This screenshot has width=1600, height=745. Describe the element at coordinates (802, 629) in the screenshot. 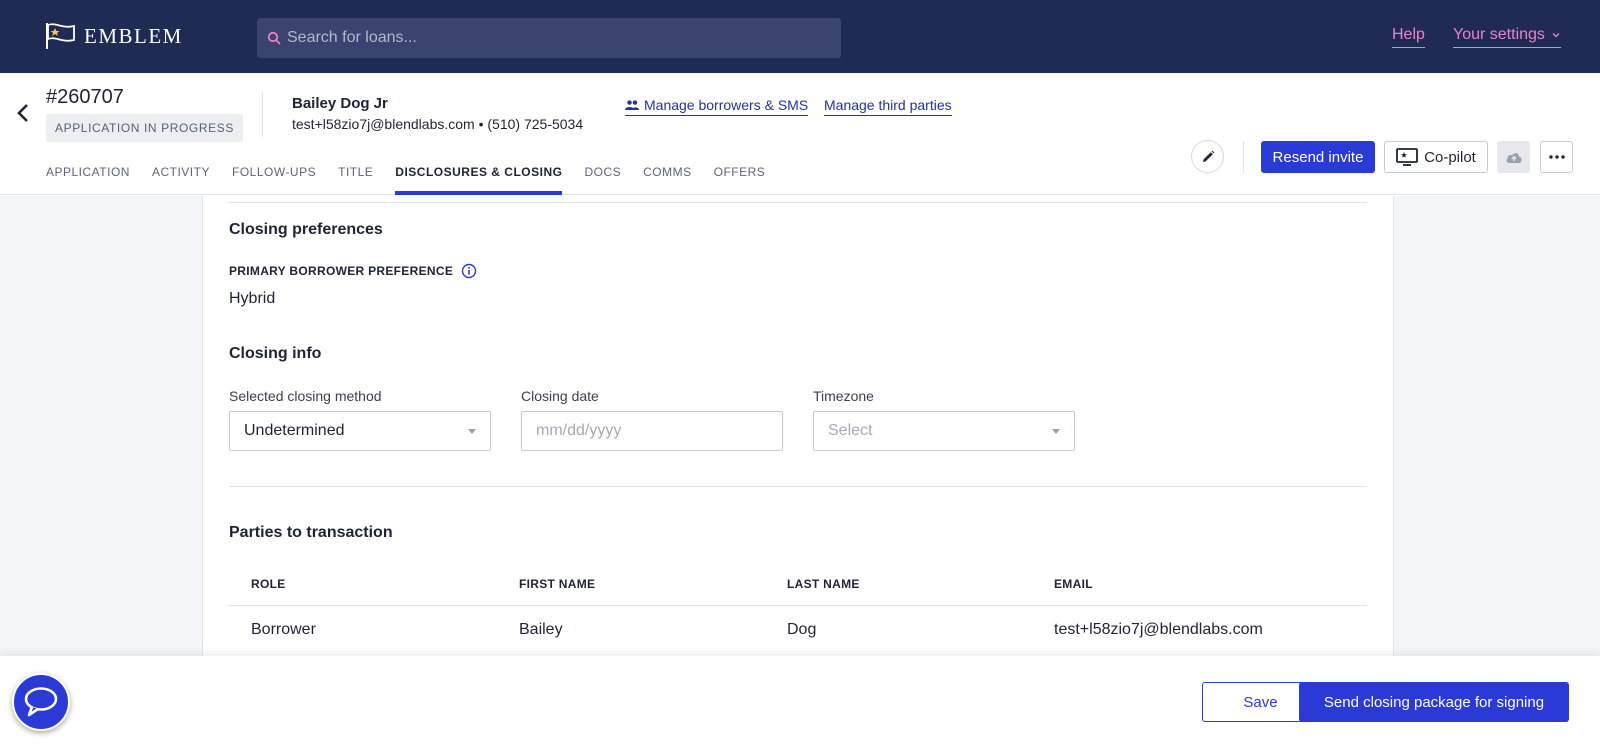

I see `cell-last-name: Dog` at that location.